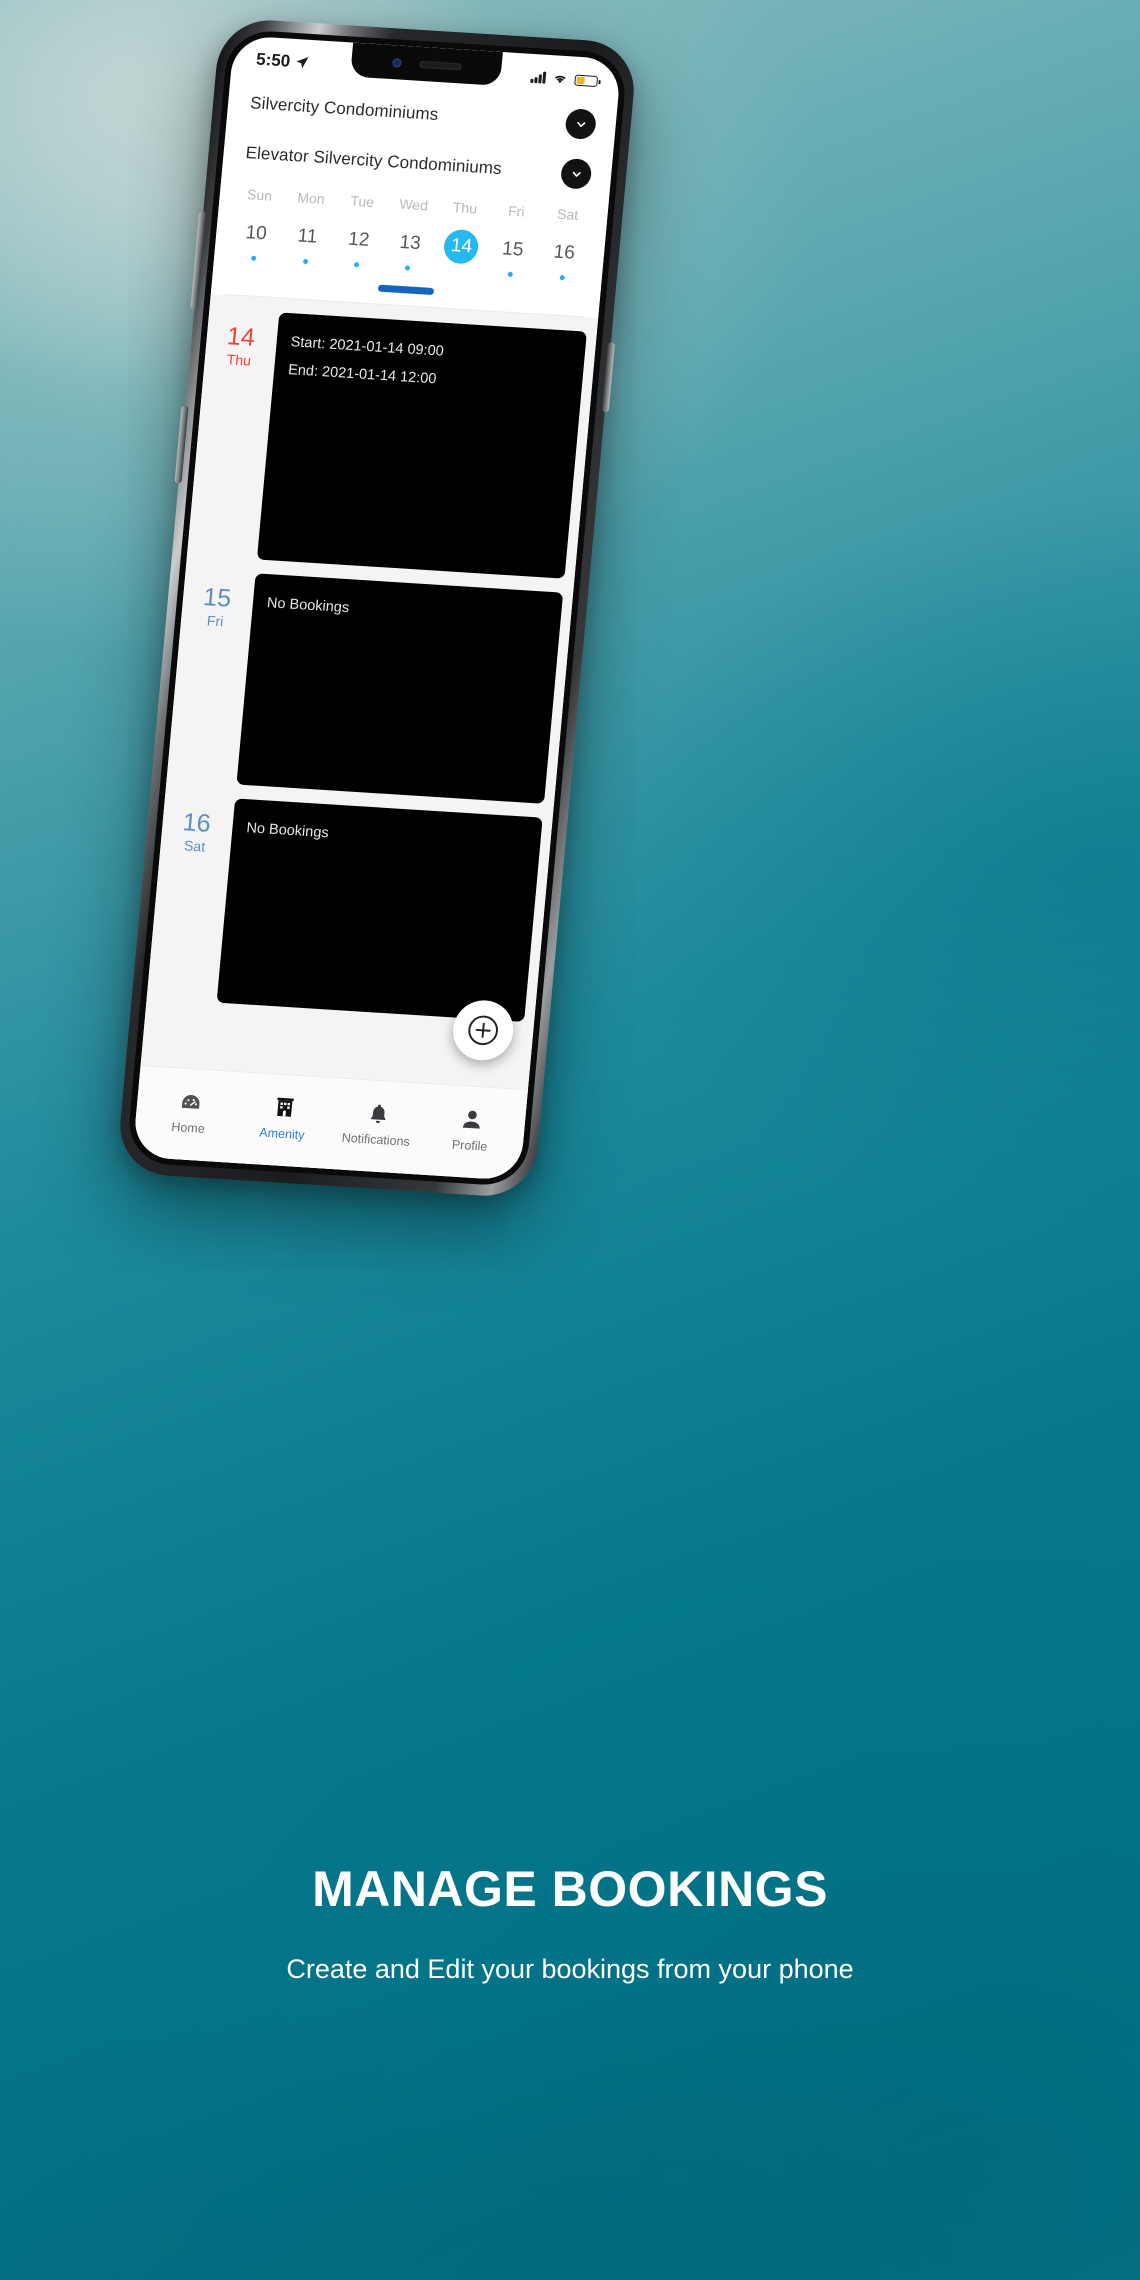 This screenshot has width=1140, height=2280. Describe the element at coordinates (483, 1030) in the screenshot. I see `plus-circle-icon` at that location.